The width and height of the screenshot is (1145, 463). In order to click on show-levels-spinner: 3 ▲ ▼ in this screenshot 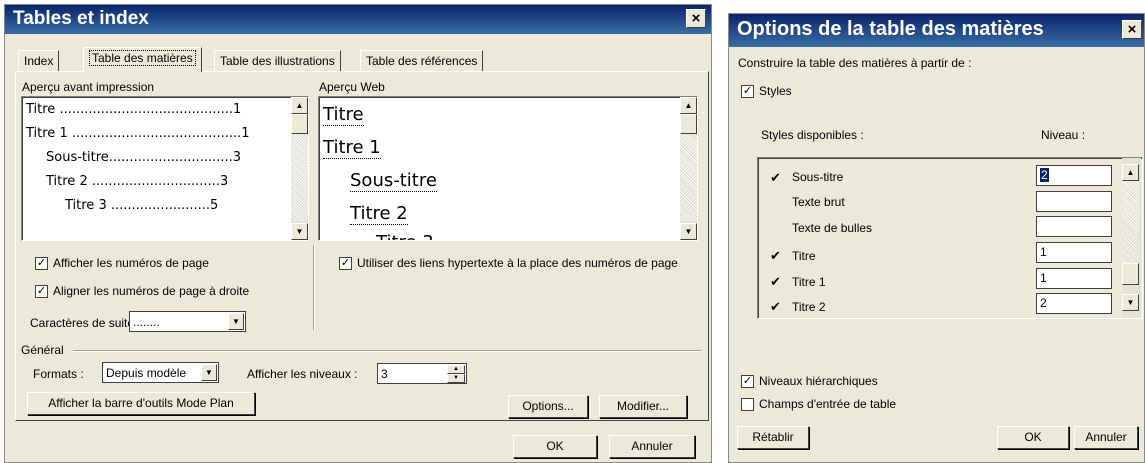, I will do `click(422, 373)`.